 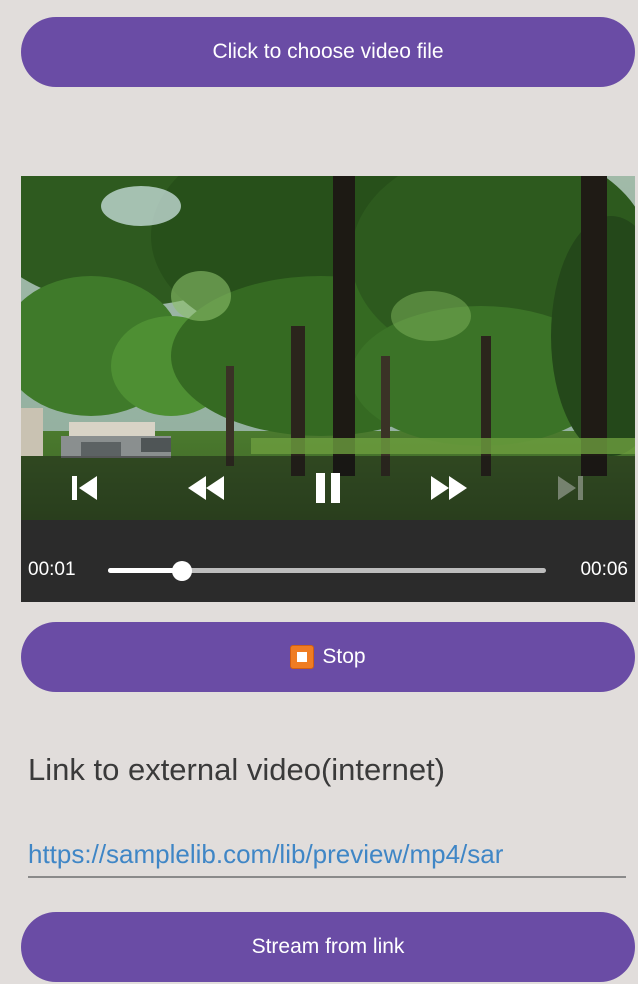 What do you see at coordinates (302, 657) in the screenshot?
I see `stop-icon` at bounding box center [302, 657].